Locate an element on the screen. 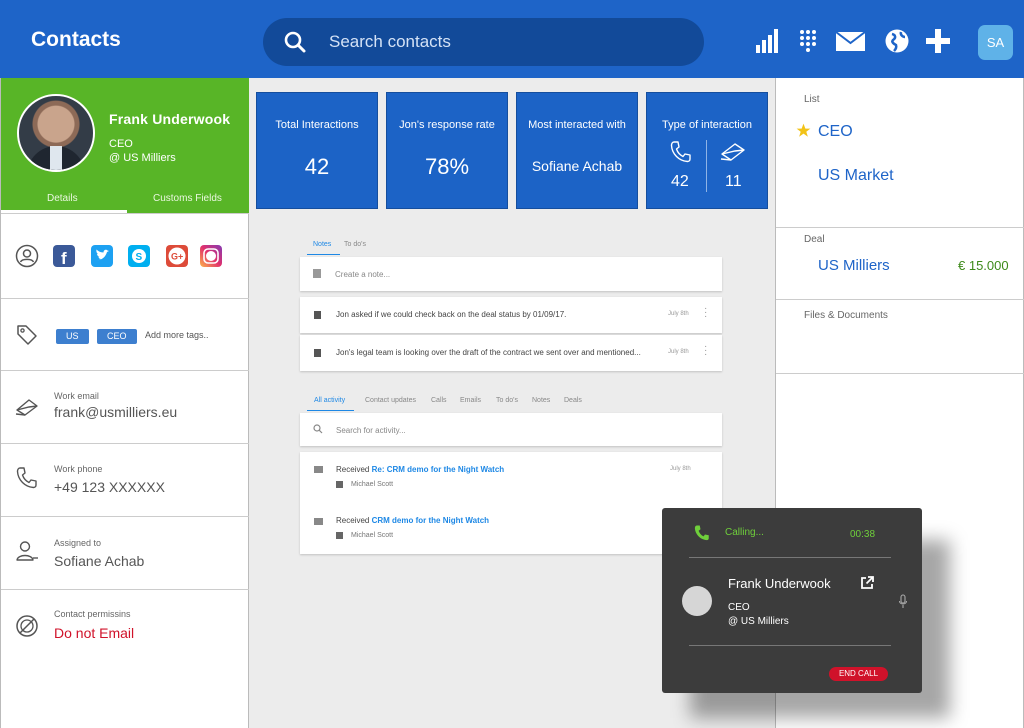  kpi-value: 42 is located at coordinates (317, 166).